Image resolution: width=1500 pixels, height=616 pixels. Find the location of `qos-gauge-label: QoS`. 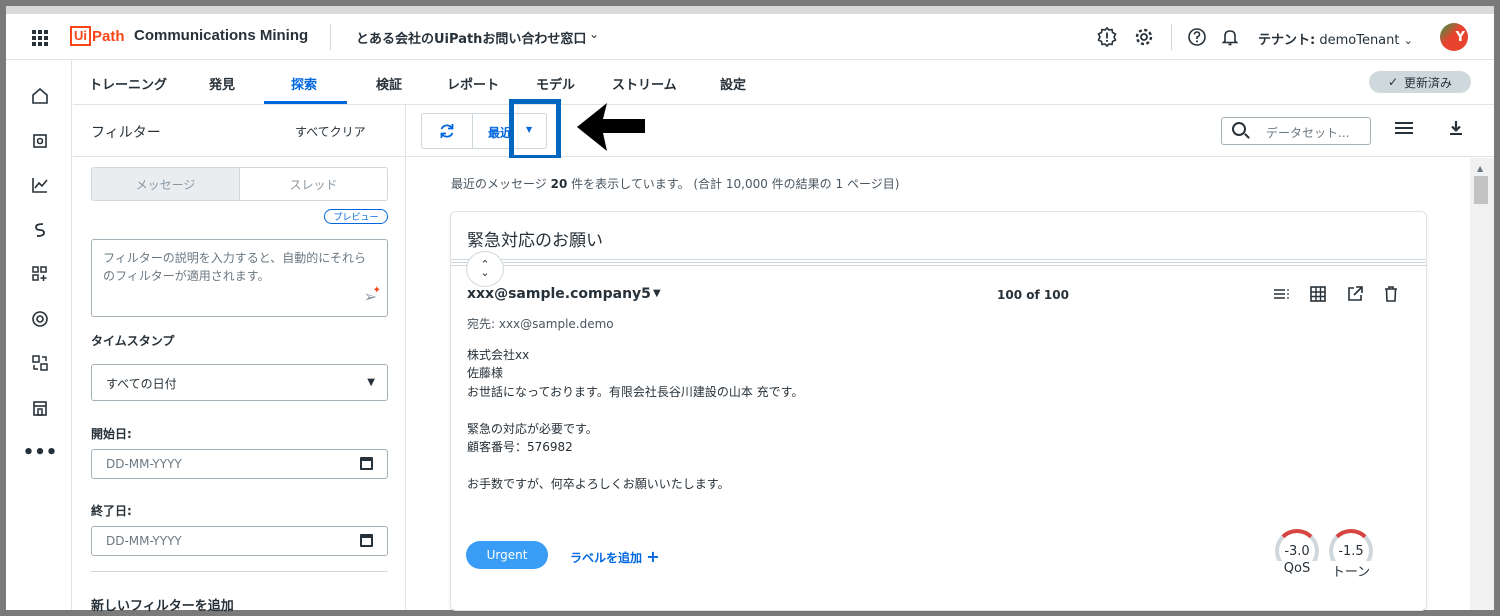

qos-gauge-label: QoS is located at coordinates (1297, 568).